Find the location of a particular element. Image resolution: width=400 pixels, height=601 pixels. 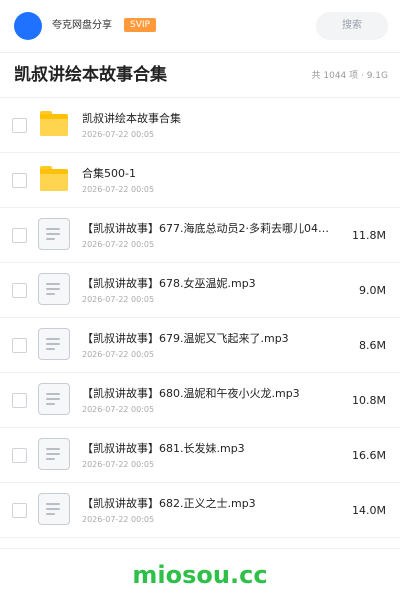

list-item: 合集500-1 2026-07-22 00:05 is located at coordinates (200, 180).